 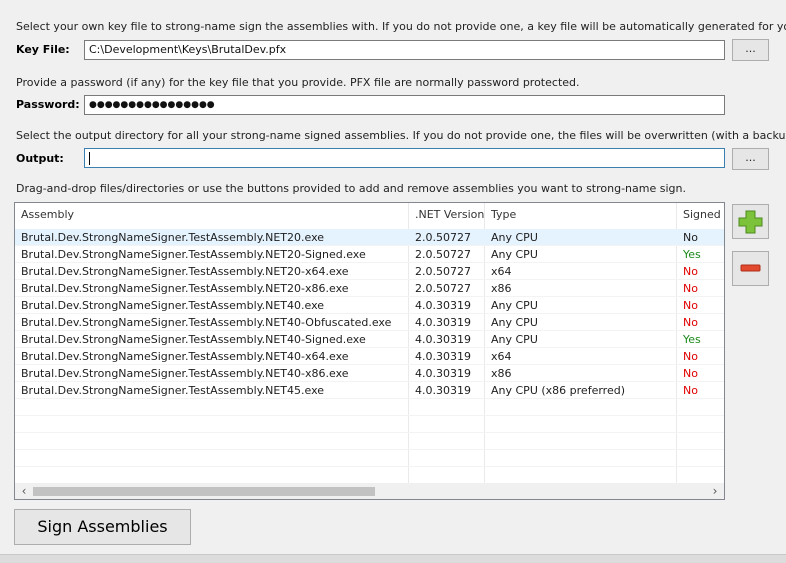 I want to click on column-header-signed: Signed, so click(x=700, y=215).